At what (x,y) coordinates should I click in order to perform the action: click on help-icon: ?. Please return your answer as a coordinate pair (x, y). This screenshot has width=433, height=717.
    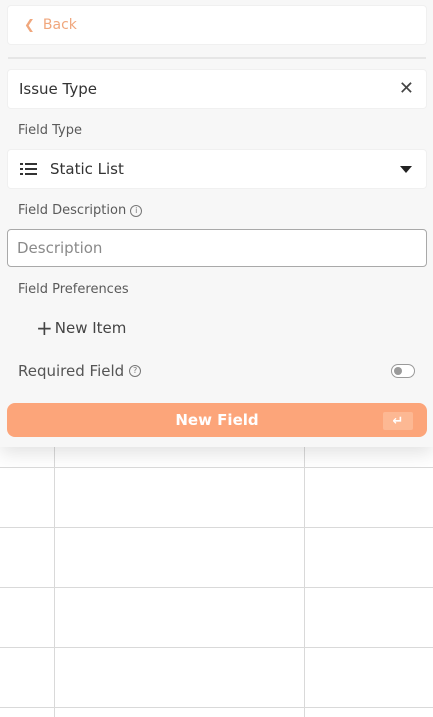
    Looking at the image, I should click on (135, 371).